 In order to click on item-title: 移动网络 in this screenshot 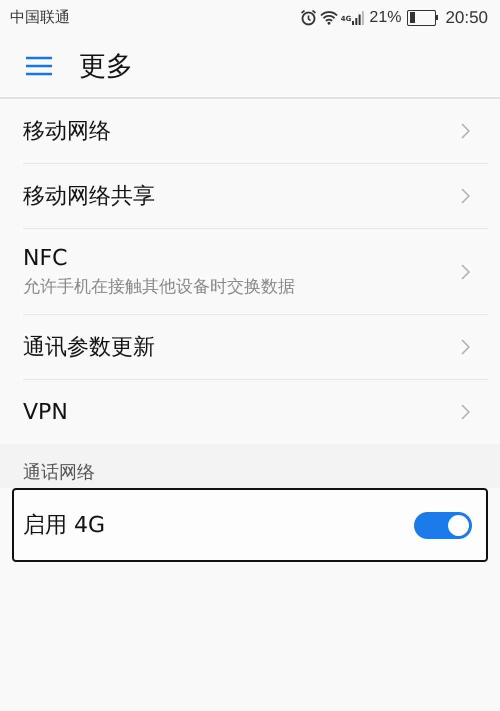, I will do `click(67, 132)`.